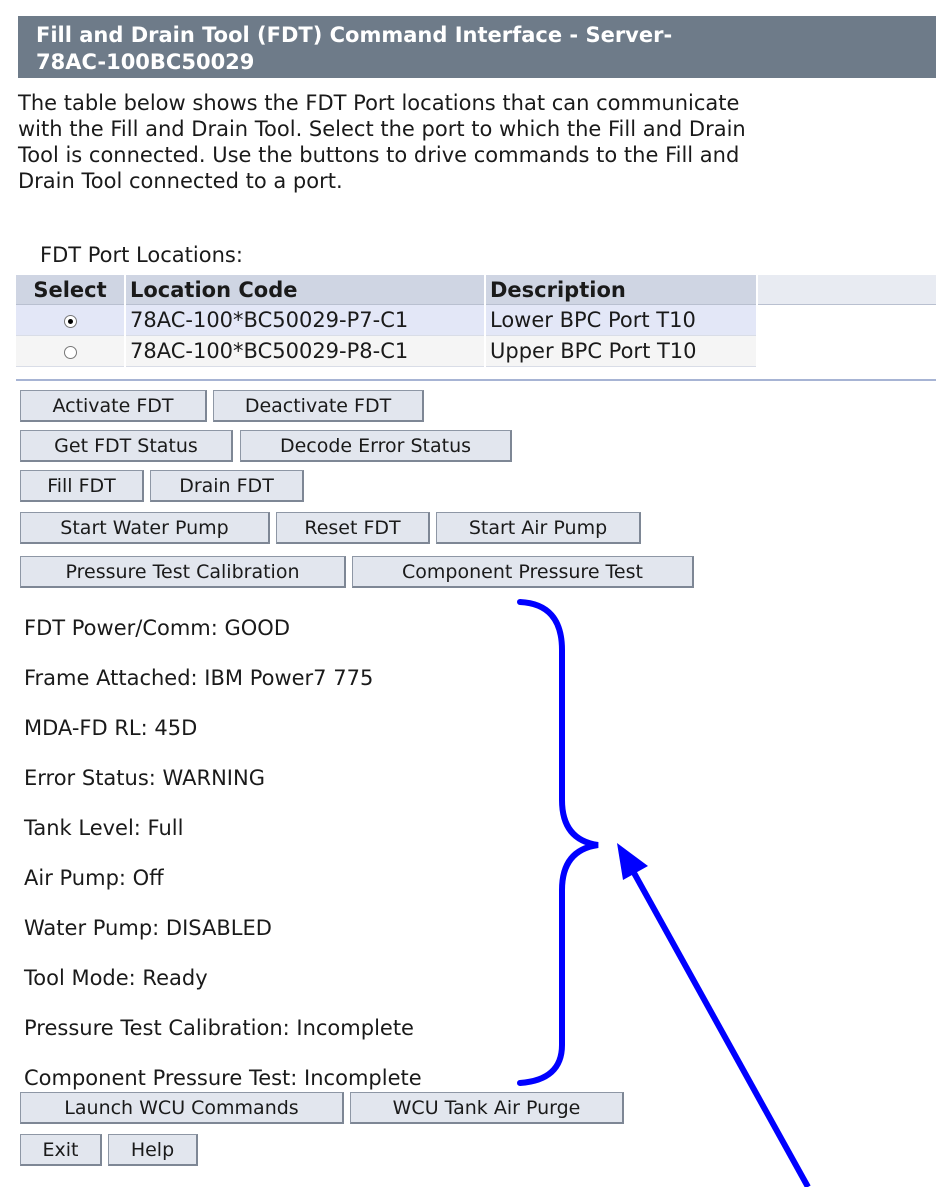 The image size is (936, 1187). I want to click on arrow-head-icon, so click(632, 861).